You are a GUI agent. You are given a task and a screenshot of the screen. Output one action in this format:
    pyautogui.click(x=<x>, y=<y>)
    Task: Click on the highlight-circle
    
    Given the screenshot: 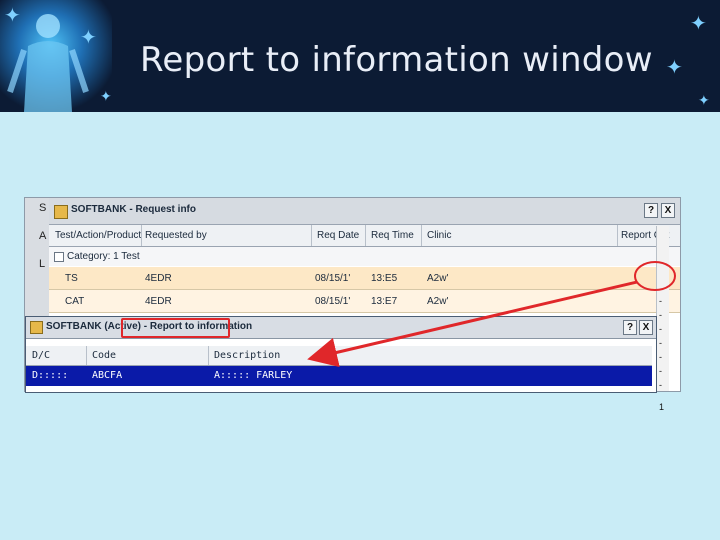 What is the action you would take?
    pyautogui.click(x=655, y=276)
    